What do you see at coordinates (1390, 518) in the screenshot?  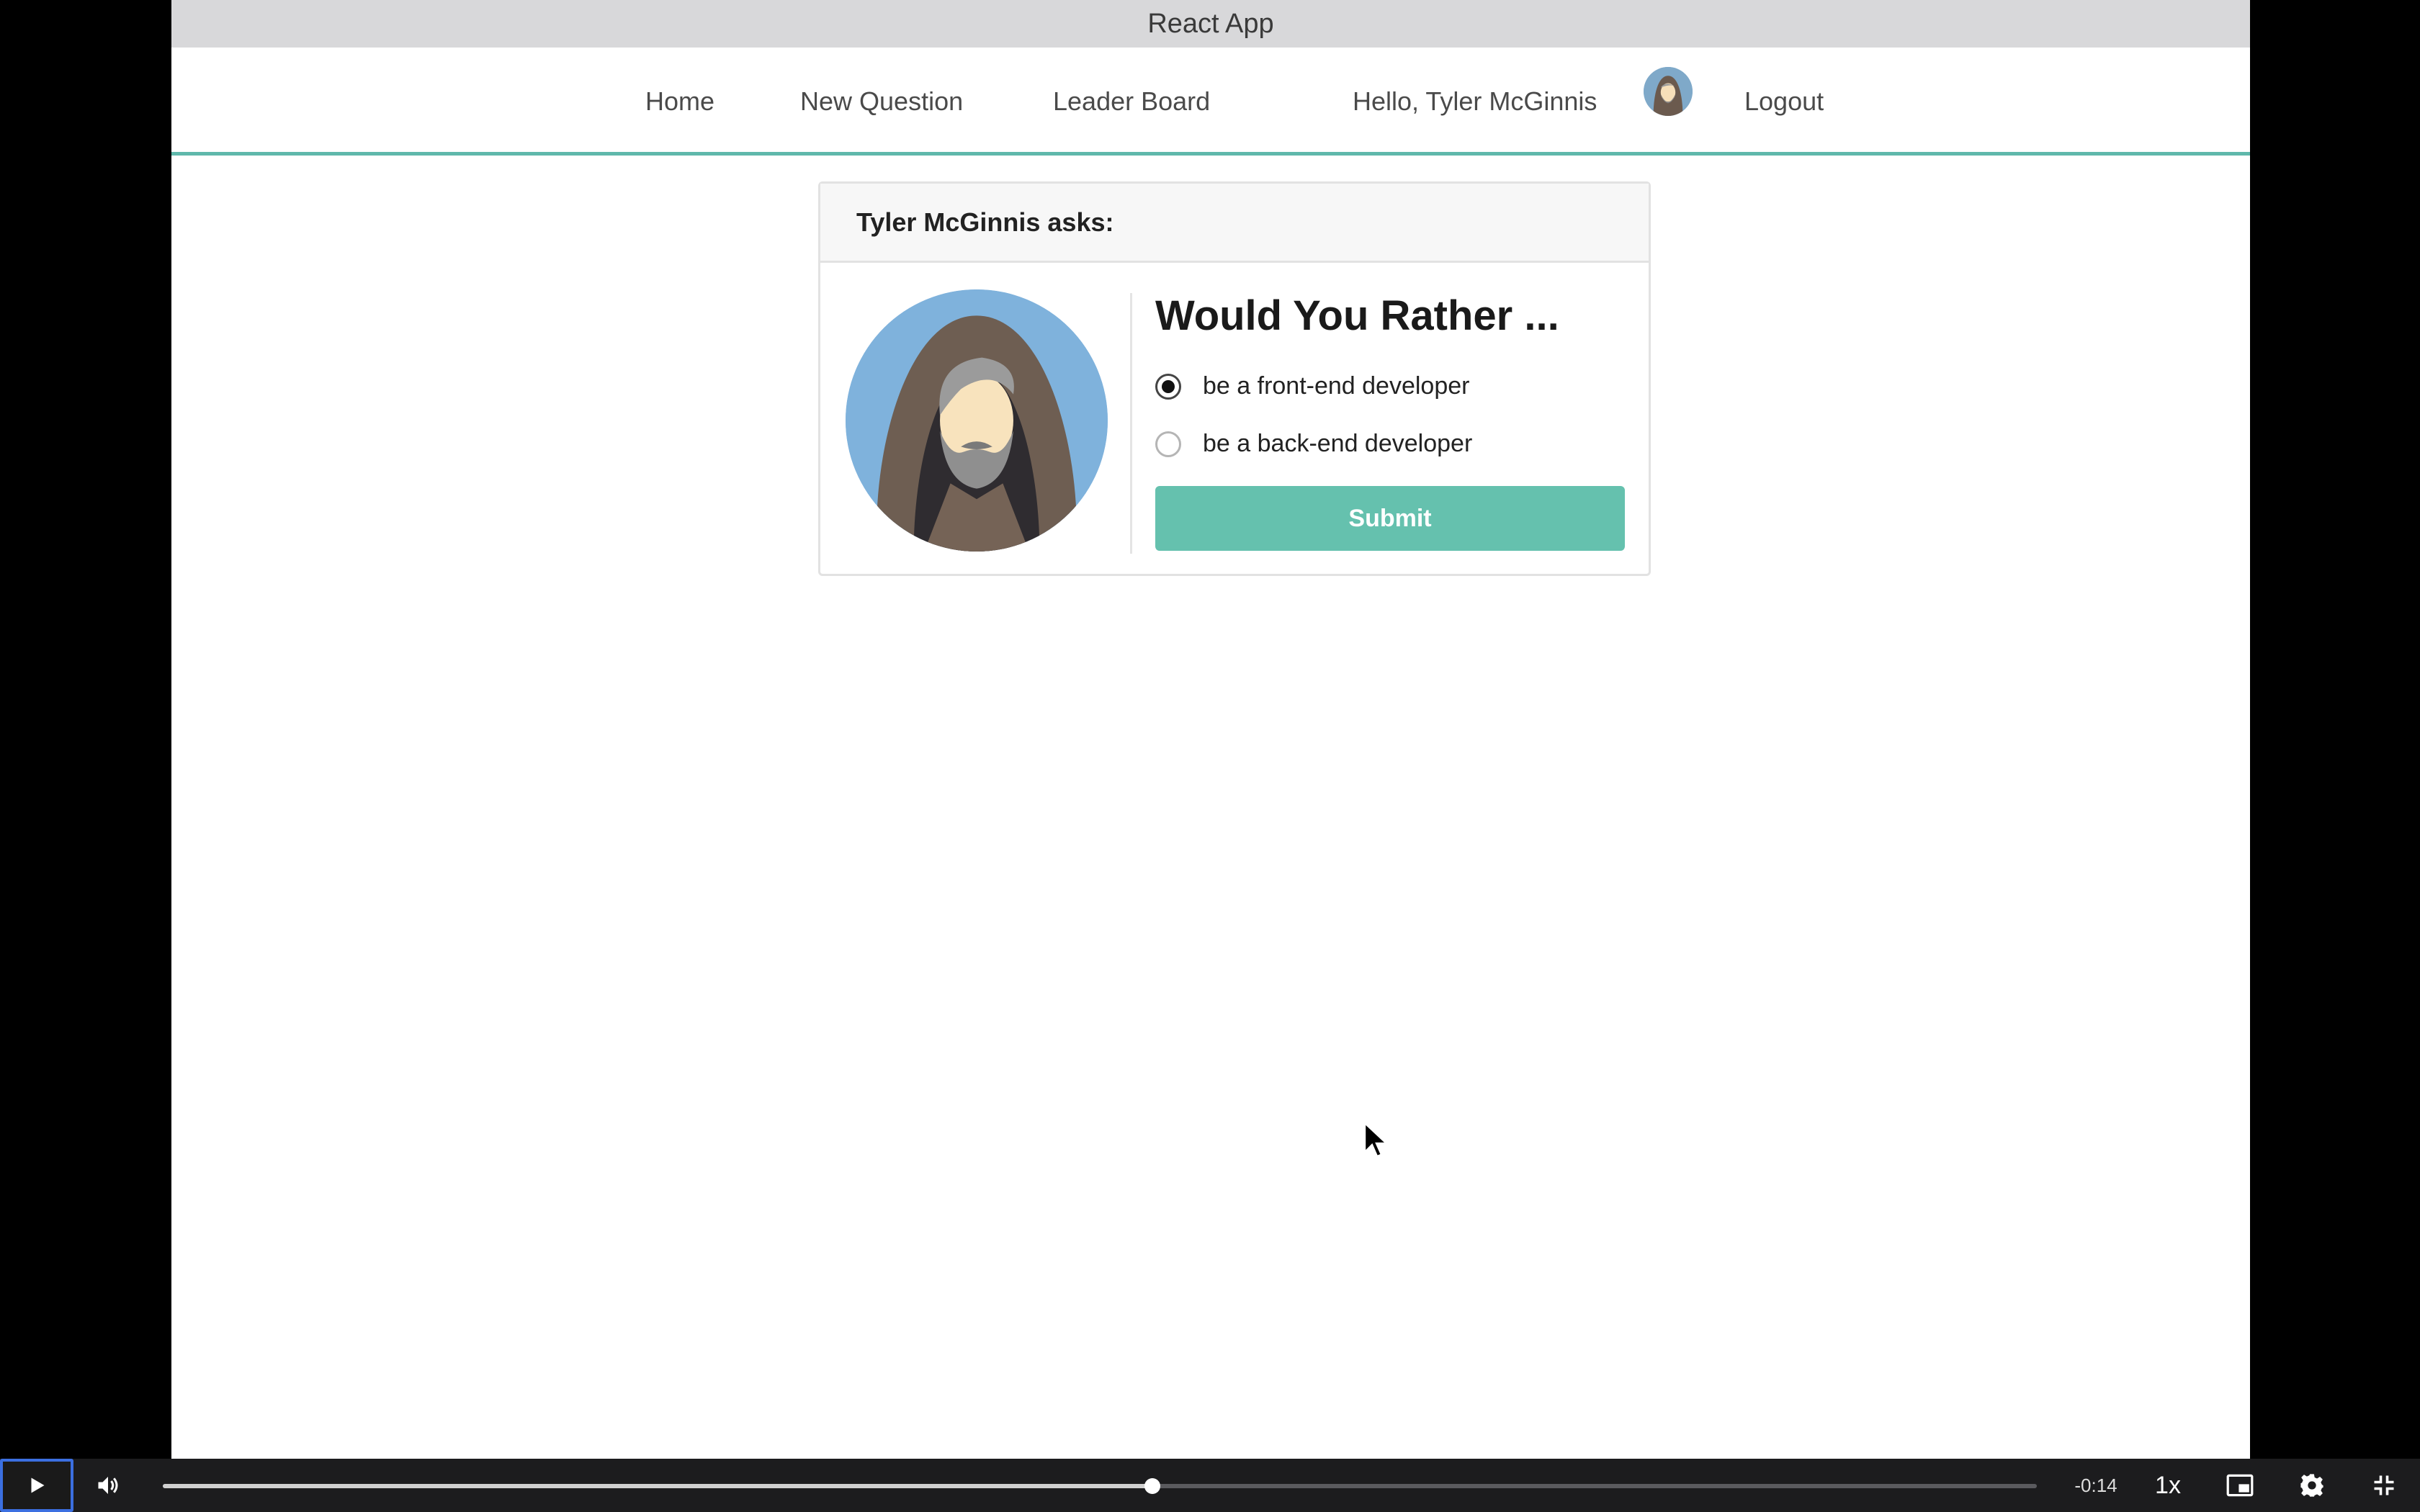 I see `submit-button: Submit` at bounding box center [1390, 518].